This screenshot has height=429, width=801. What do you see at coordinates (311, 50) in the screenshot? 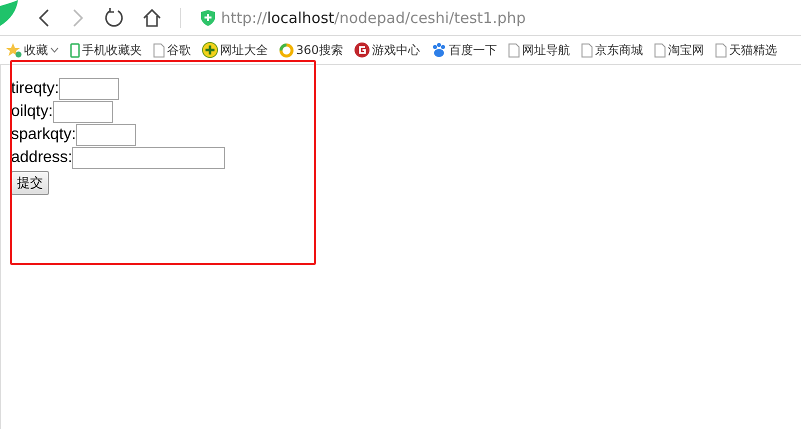
I see `bookmark-item: 360搜索` at bounding box center [311, 50].